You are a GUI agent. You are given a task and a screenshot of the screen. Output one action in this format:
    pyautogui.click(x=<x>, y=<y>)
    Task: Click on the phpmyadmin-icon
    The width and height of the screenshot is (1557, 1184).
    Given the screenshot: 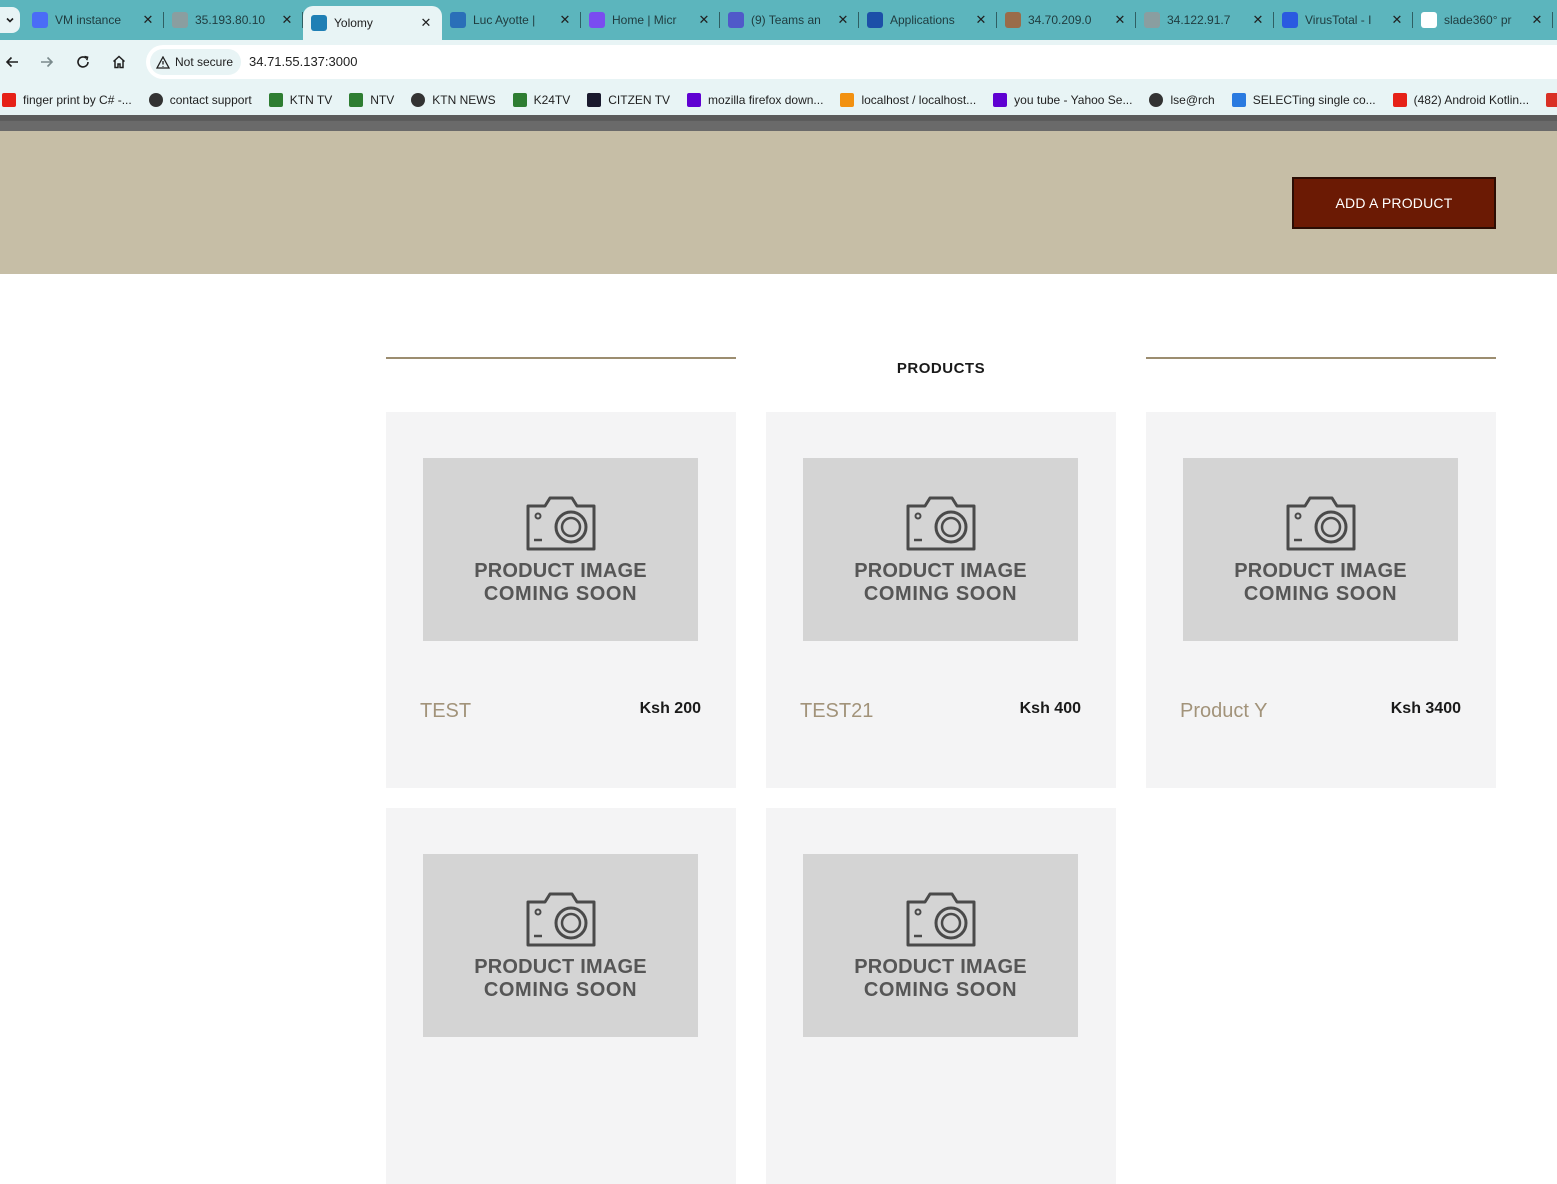 What is the action you would take?
    pyautogui.click(x=847, y=100)
    